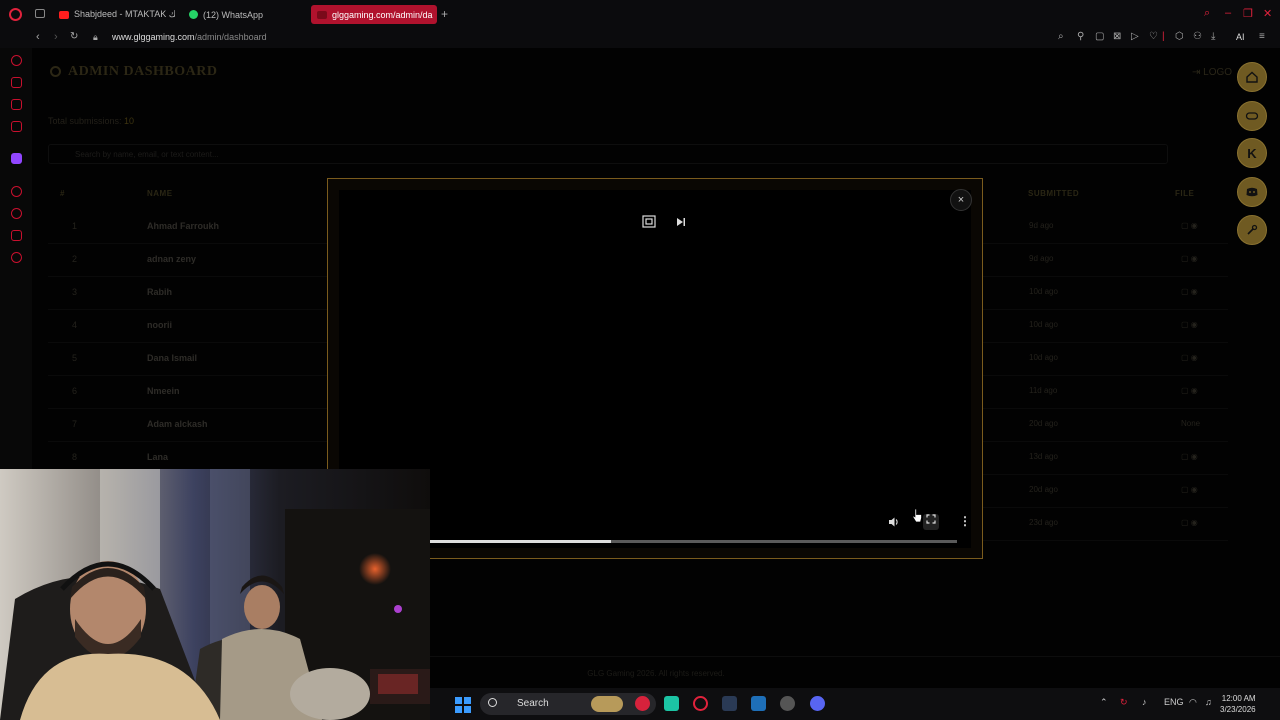 The height and width of the screenshot is (720, 1280). Describe the element at coordinates (172, 358) in the screenshot. I see `row-name: Dana Ismail` at that location.